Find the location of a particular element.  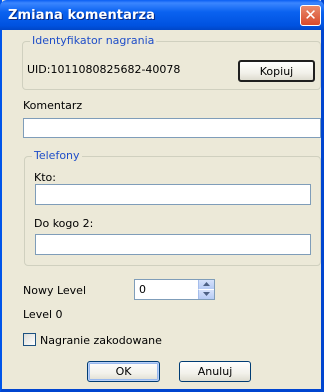

who-label: Kto: is located at coordinates (45, 177).